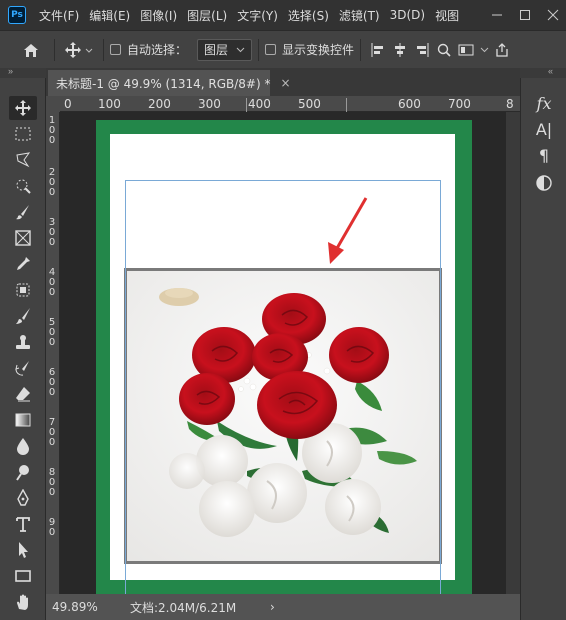 The image size is (566, 620). Describe the element at coordinates (109, 15) in the screenshot. I see `menu-edit: 编辑(E)` at that location.